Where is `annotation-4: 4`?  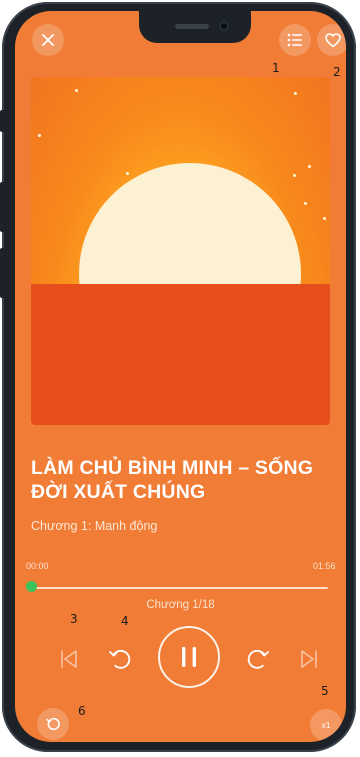 annotation-4: 4 is located at coordinates (125, 621).